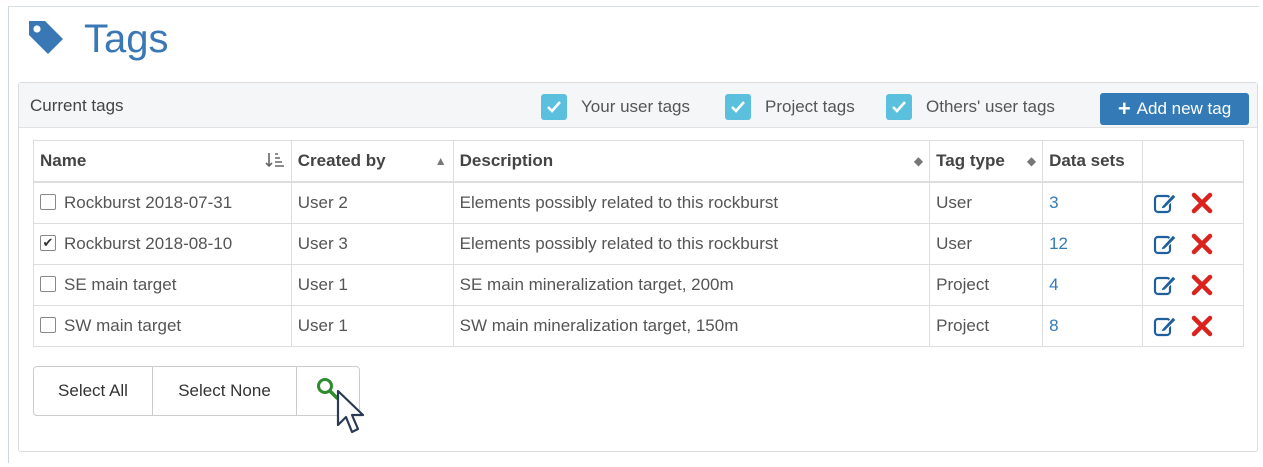  I want to click on cell-name: SE main target, so click(162, 285).